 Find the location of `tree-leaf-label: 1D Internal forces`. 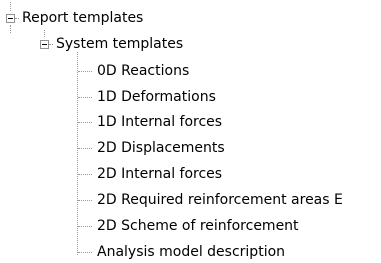

tree-leaf-label: 1D Internal forces is located at coordinates (159, 122).